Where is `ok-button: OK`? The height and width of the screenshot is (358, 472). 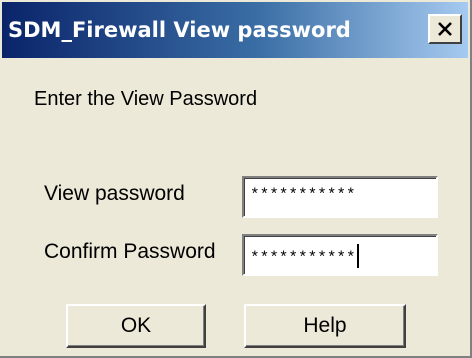
ok-button: OK is located at coordinates (136, 326).